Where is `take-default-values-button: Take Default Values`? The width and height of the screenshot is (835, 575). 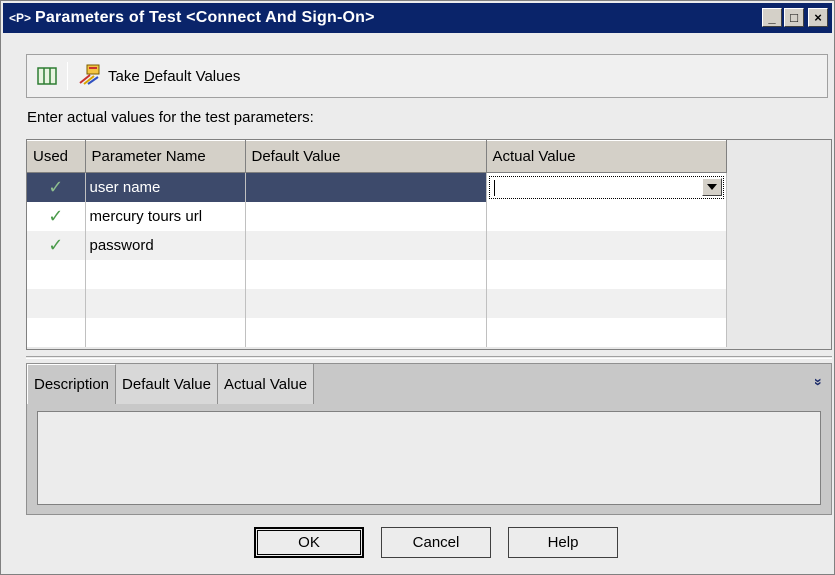 take-default-values-button: Take Default Values is located at coordinates (159, 76).